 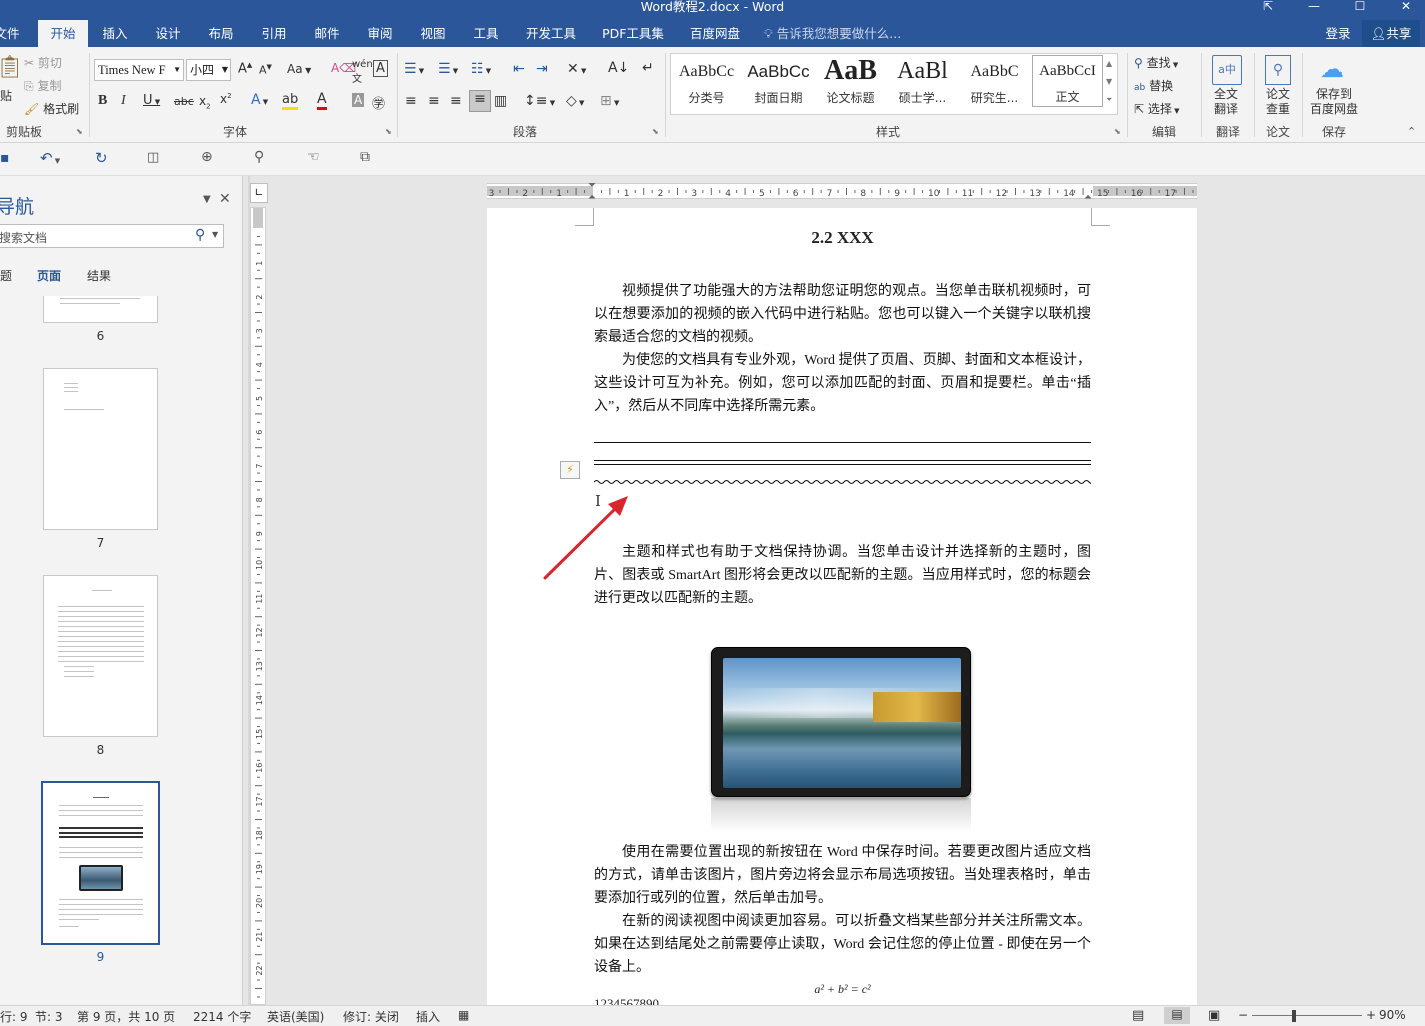 I want to click on close-button: ✕, so click(x=1404, y=10).